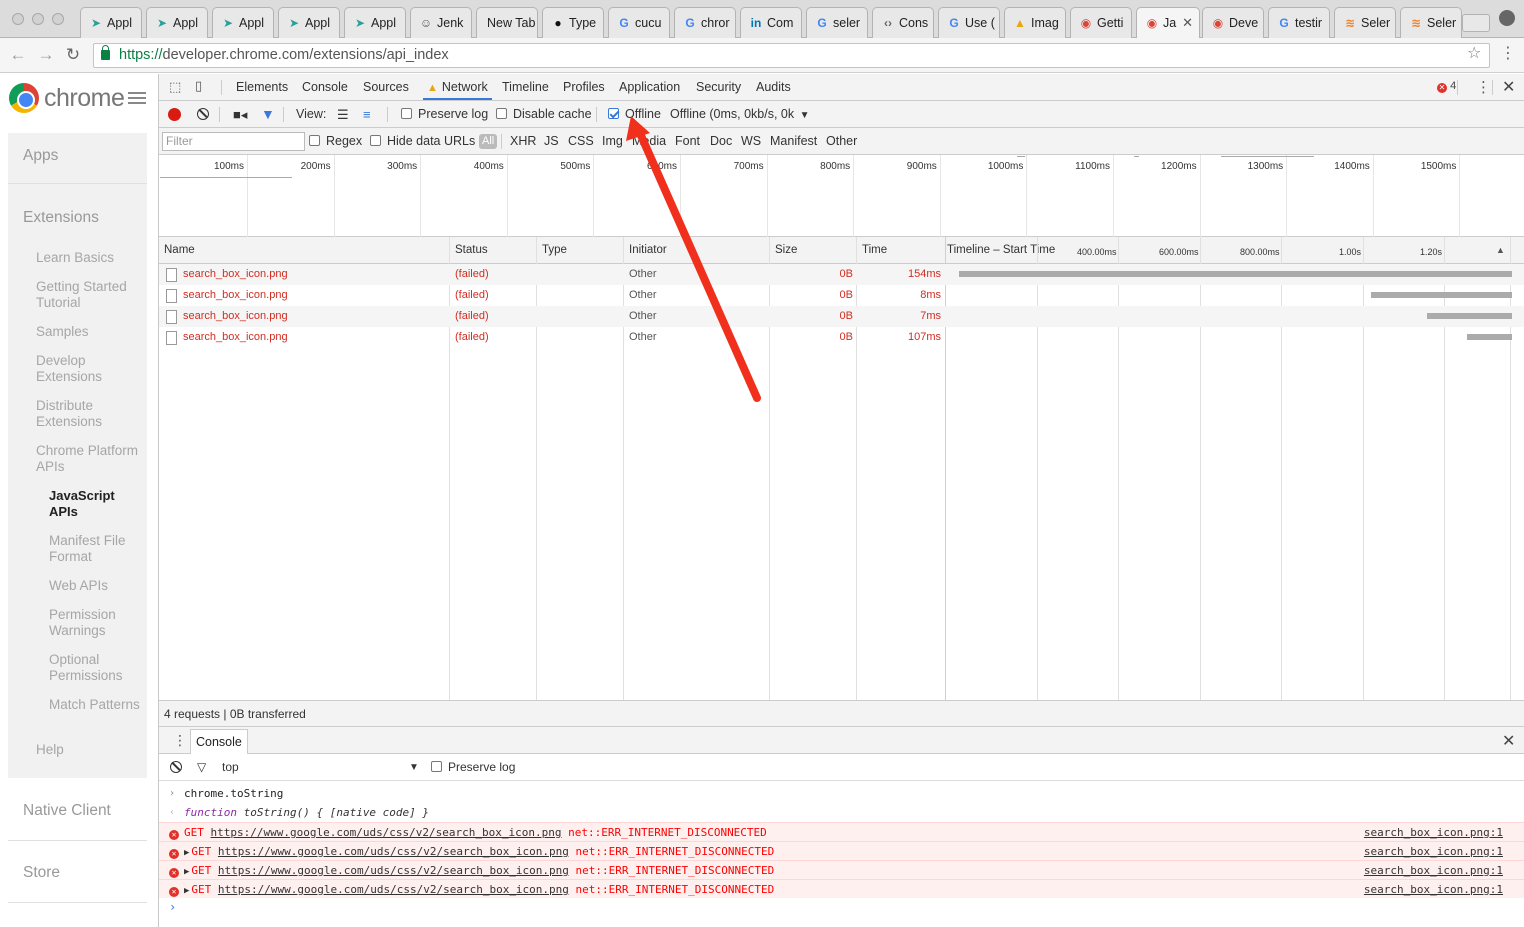 The height and width of the screenshot is (927, 1524). What do you see at coordinates (551, 141) in the screenshot?
I see `filter-type-js: JS` at bounding box center [551, 141].